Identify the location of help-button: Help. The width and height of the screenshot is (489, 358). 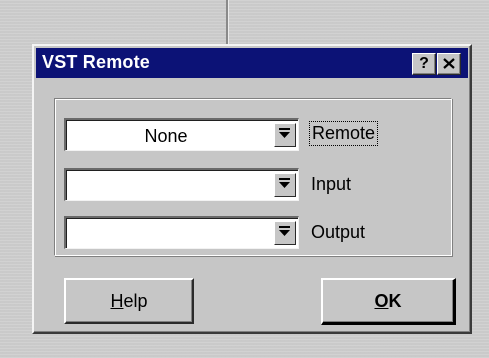
(129, 301).